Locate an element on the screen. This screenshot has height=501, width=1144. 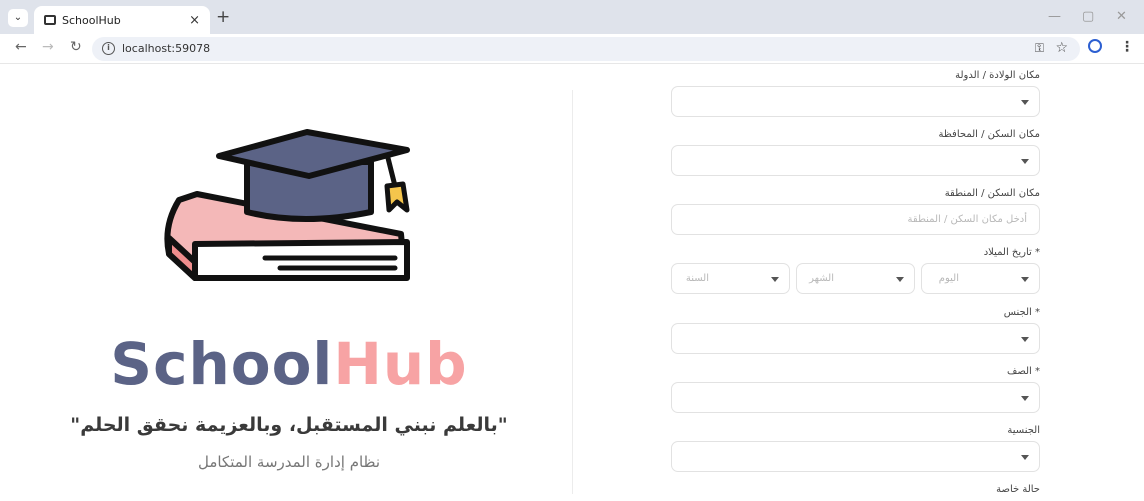
browser-tab: SchoolHub × is located at coordinates (122, 20).